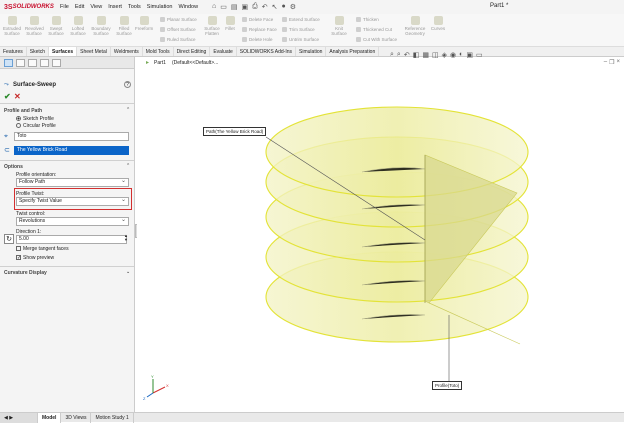  I want to click on delete-hole-button: Delete Hole, so click(257, 39).